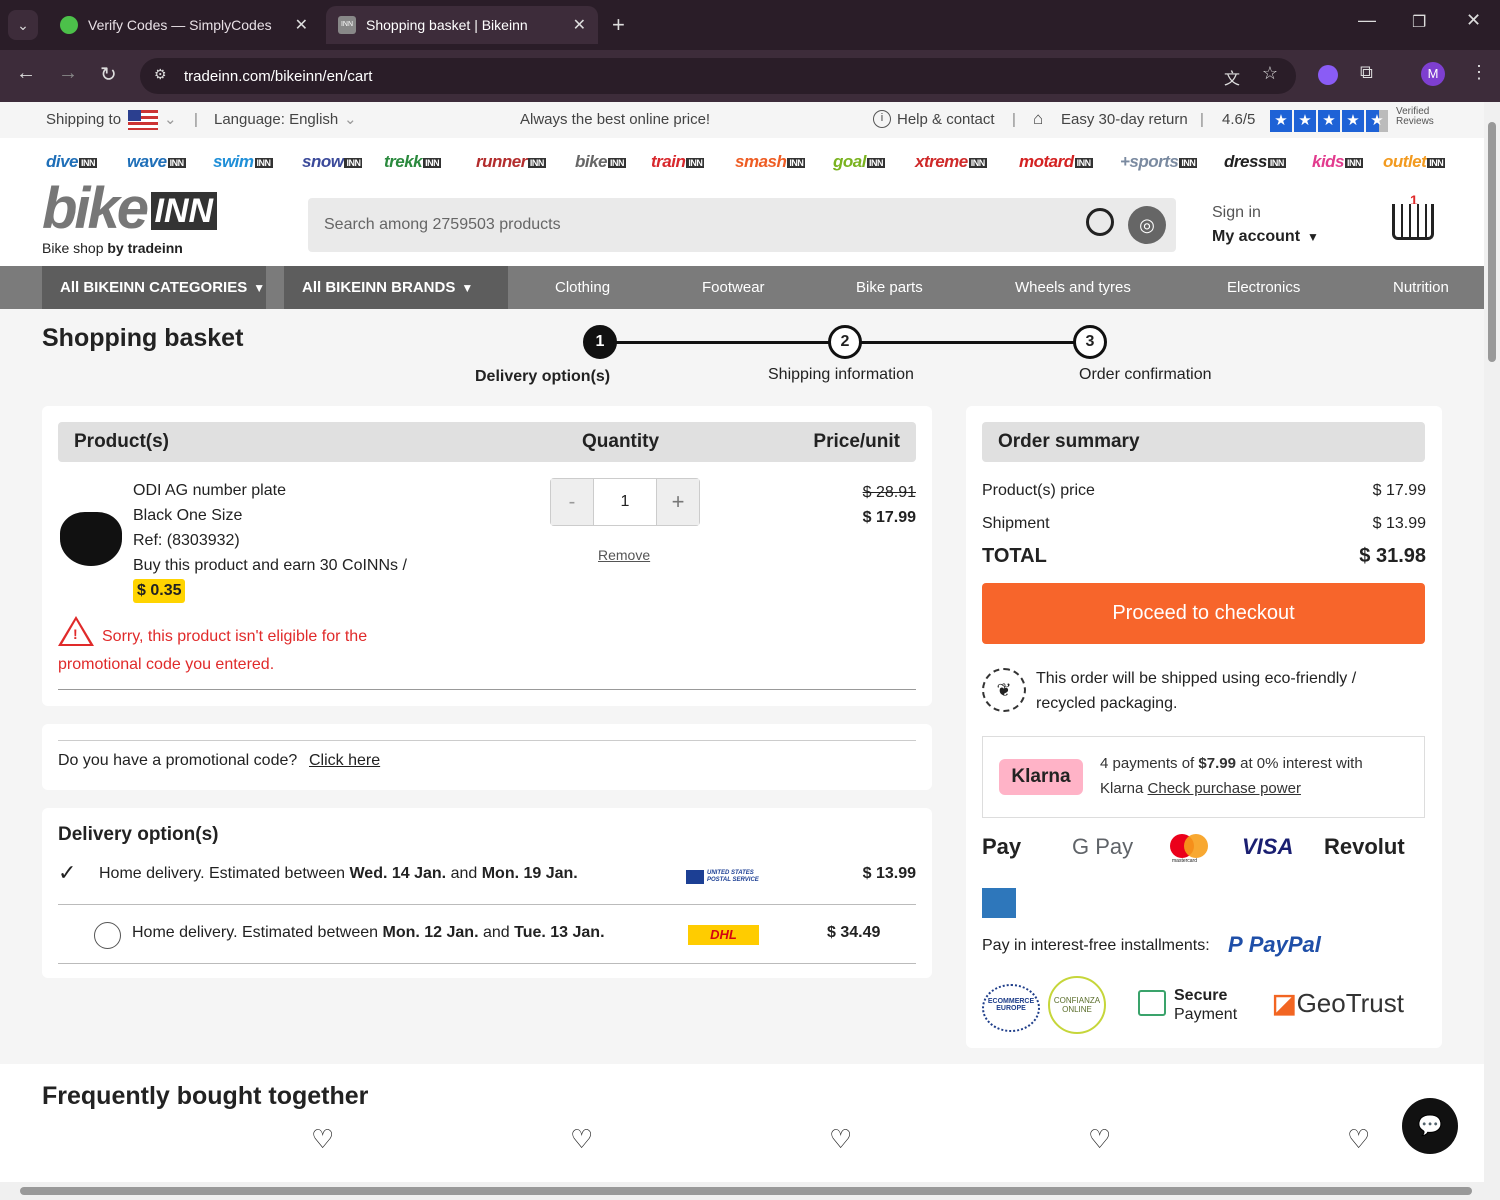  What do you see at coordinates (1232, 77) in the screenshot?
I see `translate-icon: 文` at bounding box center [1232, 77].